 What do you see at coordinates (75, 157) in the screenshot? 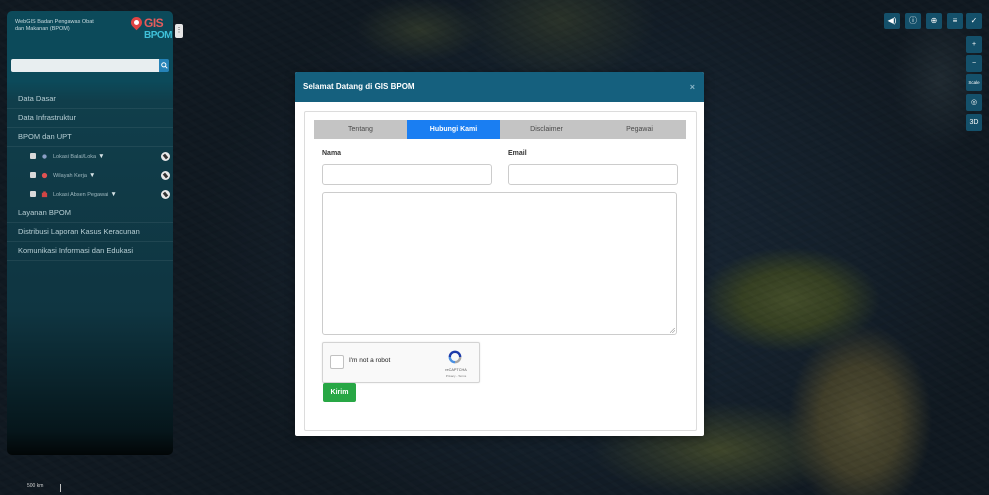
I see `layer-label: Lokasi Balai/Loka` at bounding box center [75, 157].